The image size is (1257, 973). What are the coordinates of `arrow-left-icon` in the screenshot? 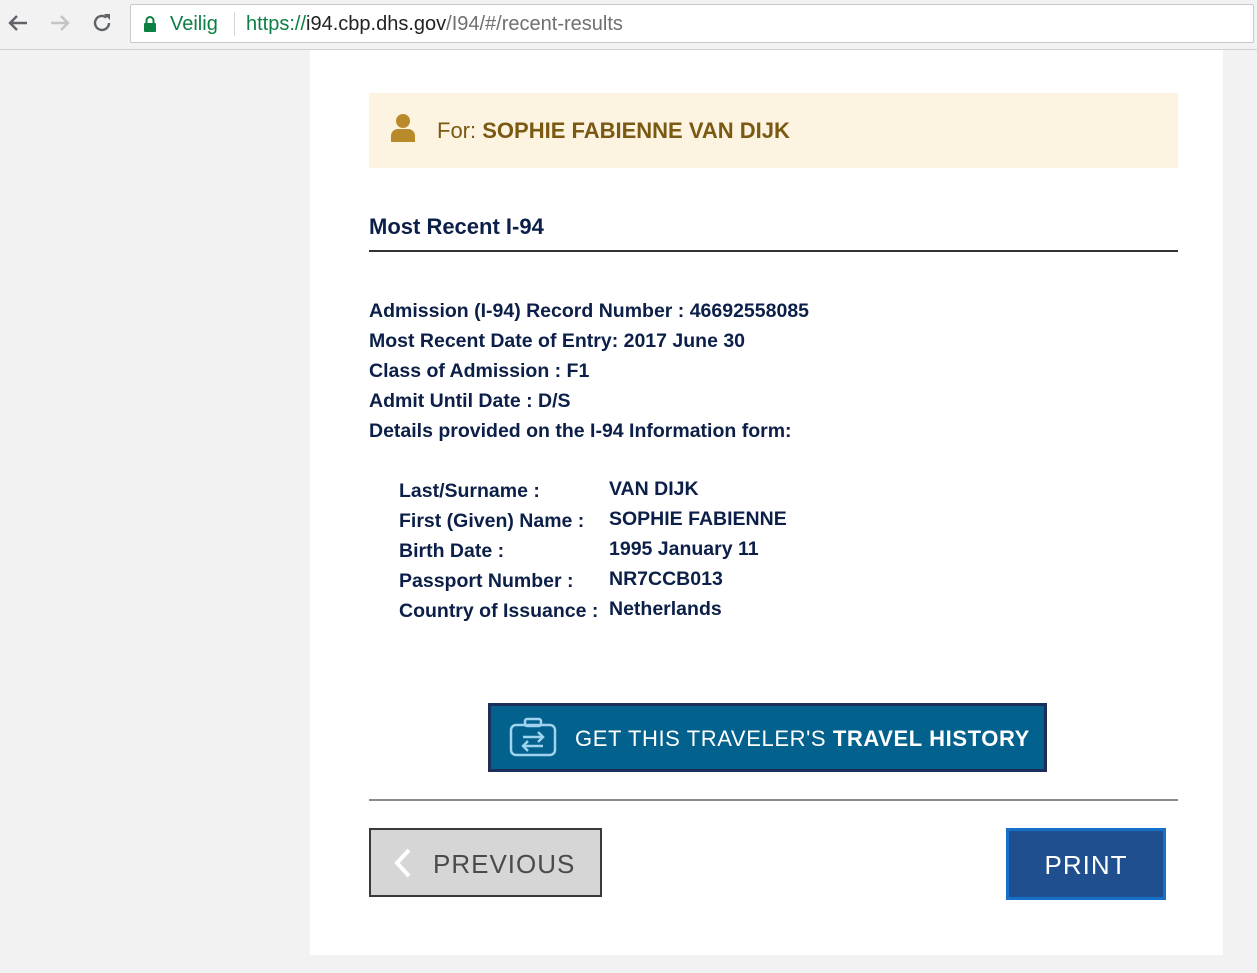 It's located at (17, 23).